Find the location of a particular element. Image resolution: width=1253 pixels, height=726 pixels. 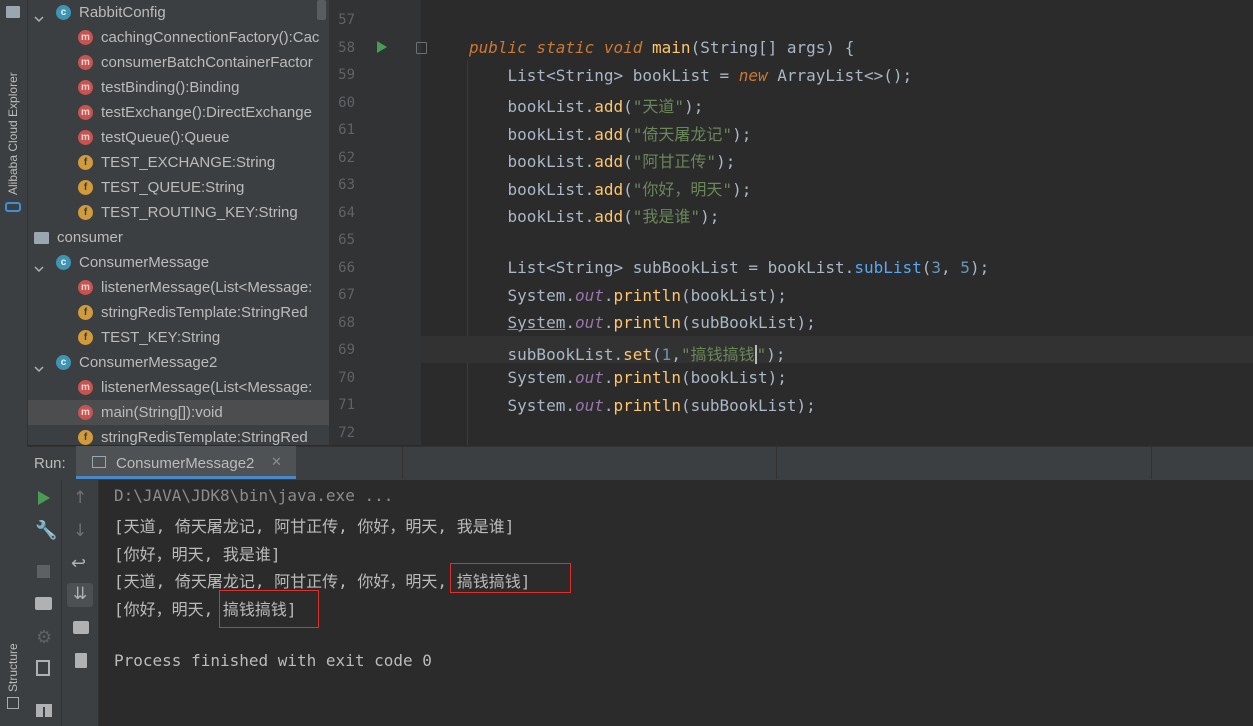

line-number: 60 is located at coordinates (346, 102).